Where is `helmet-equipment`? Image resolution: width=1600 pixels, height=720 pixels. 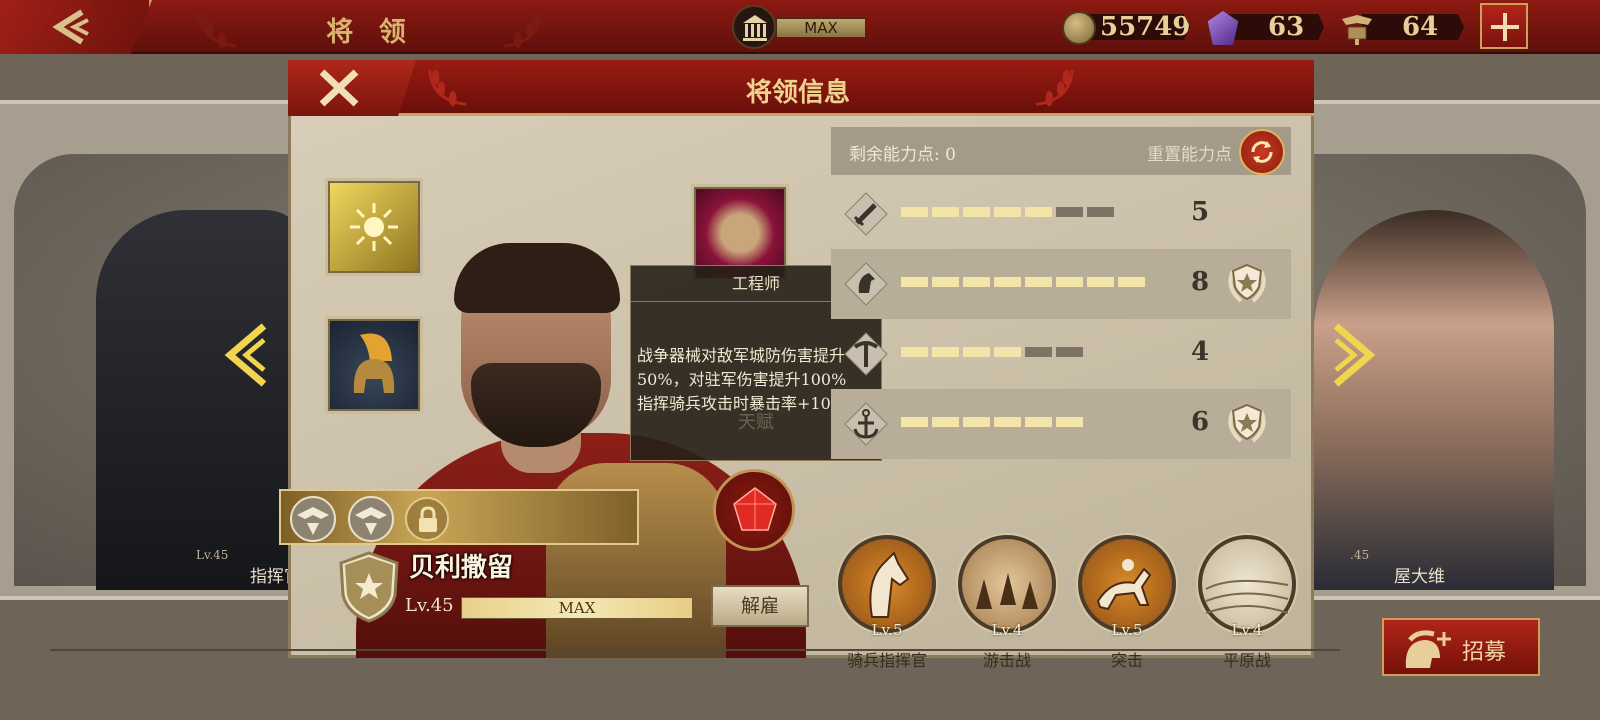 helmet-equipment is located at coordinates (374, 365).